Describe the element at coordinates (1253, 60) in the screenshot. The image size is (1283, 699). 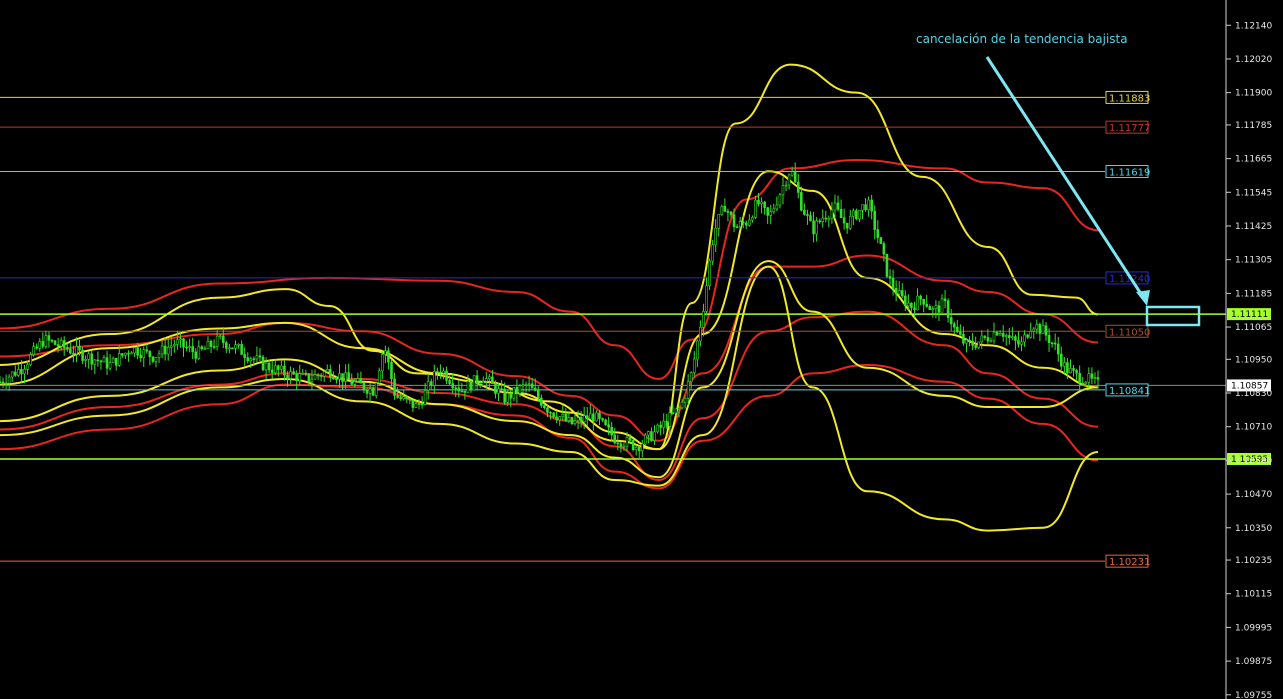
I see `y-tick-label: 1.12020` at that location.